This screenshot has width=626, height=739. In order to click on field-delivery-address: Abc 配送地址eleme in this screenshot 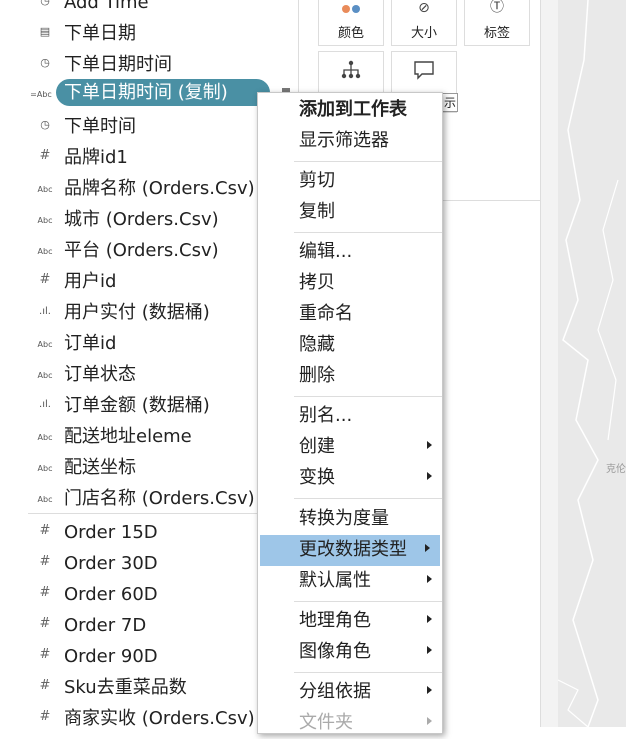, I will do `click(141, 437)`.